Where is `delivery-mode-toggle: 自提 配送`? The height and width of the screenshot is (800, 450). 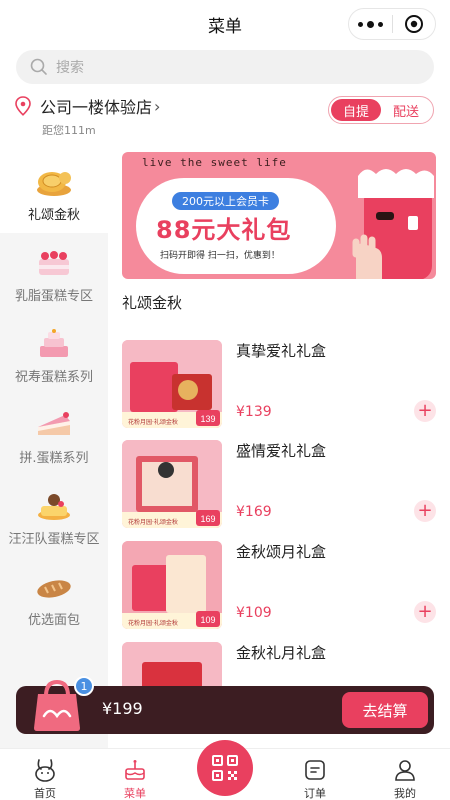
delivery-mode-toggle: 自提 配送 is located at coordinates (381, 110).